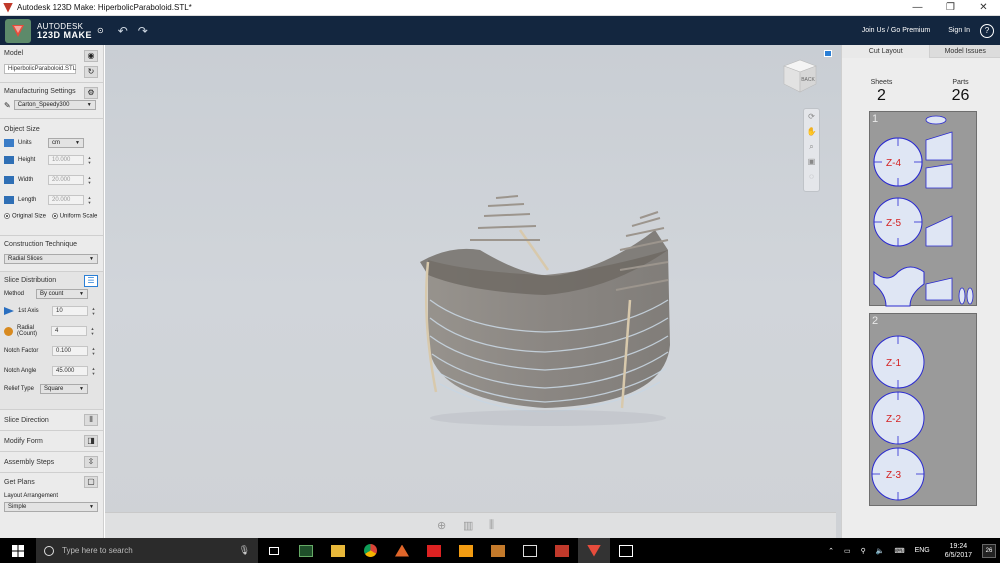 The width and height of the screenshot is (1000, 563). Describe the element at coordinates (70, 311) in the screenshot. I see `axis1-input: 10` at that location.